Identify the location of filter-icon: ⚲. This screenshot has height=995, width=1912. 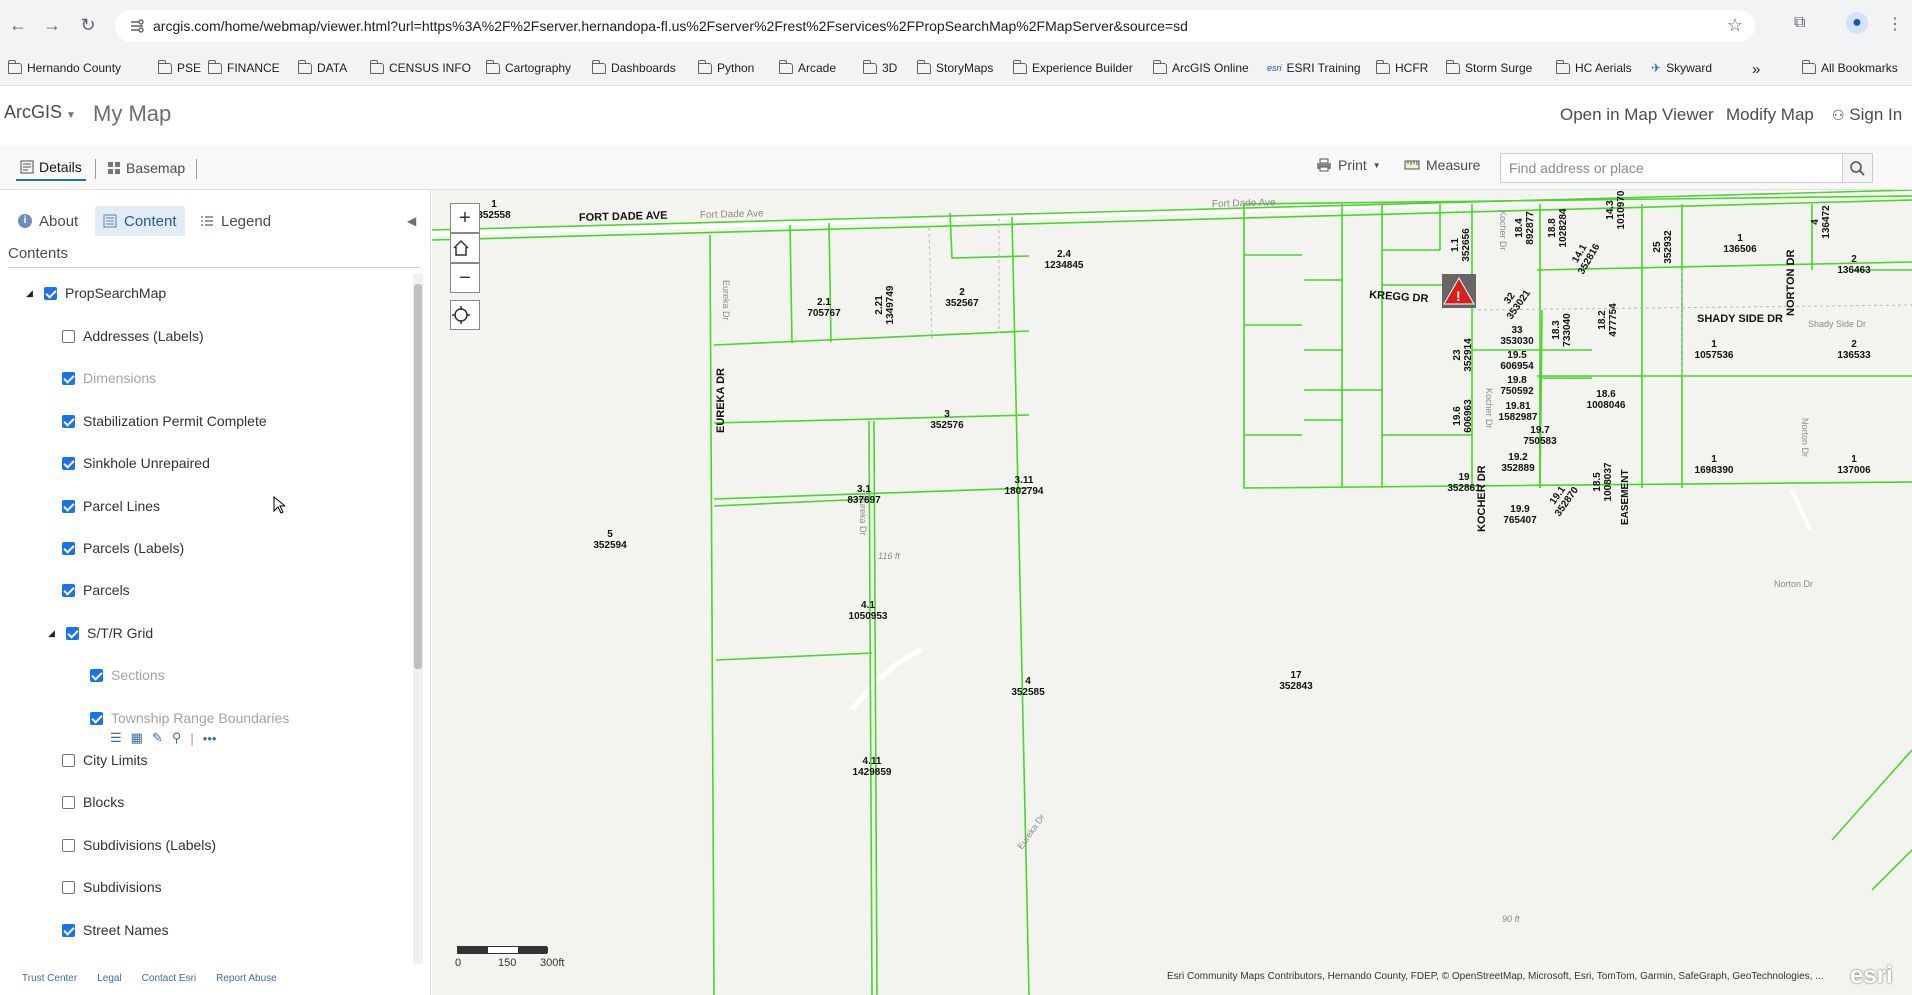
(177, 738).